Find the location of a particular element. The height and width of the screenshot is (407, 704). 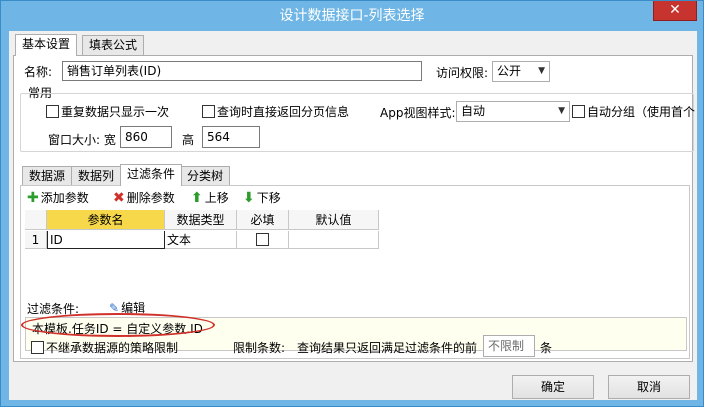

move-down-label: 下移 is located at coordinates (268, 198).